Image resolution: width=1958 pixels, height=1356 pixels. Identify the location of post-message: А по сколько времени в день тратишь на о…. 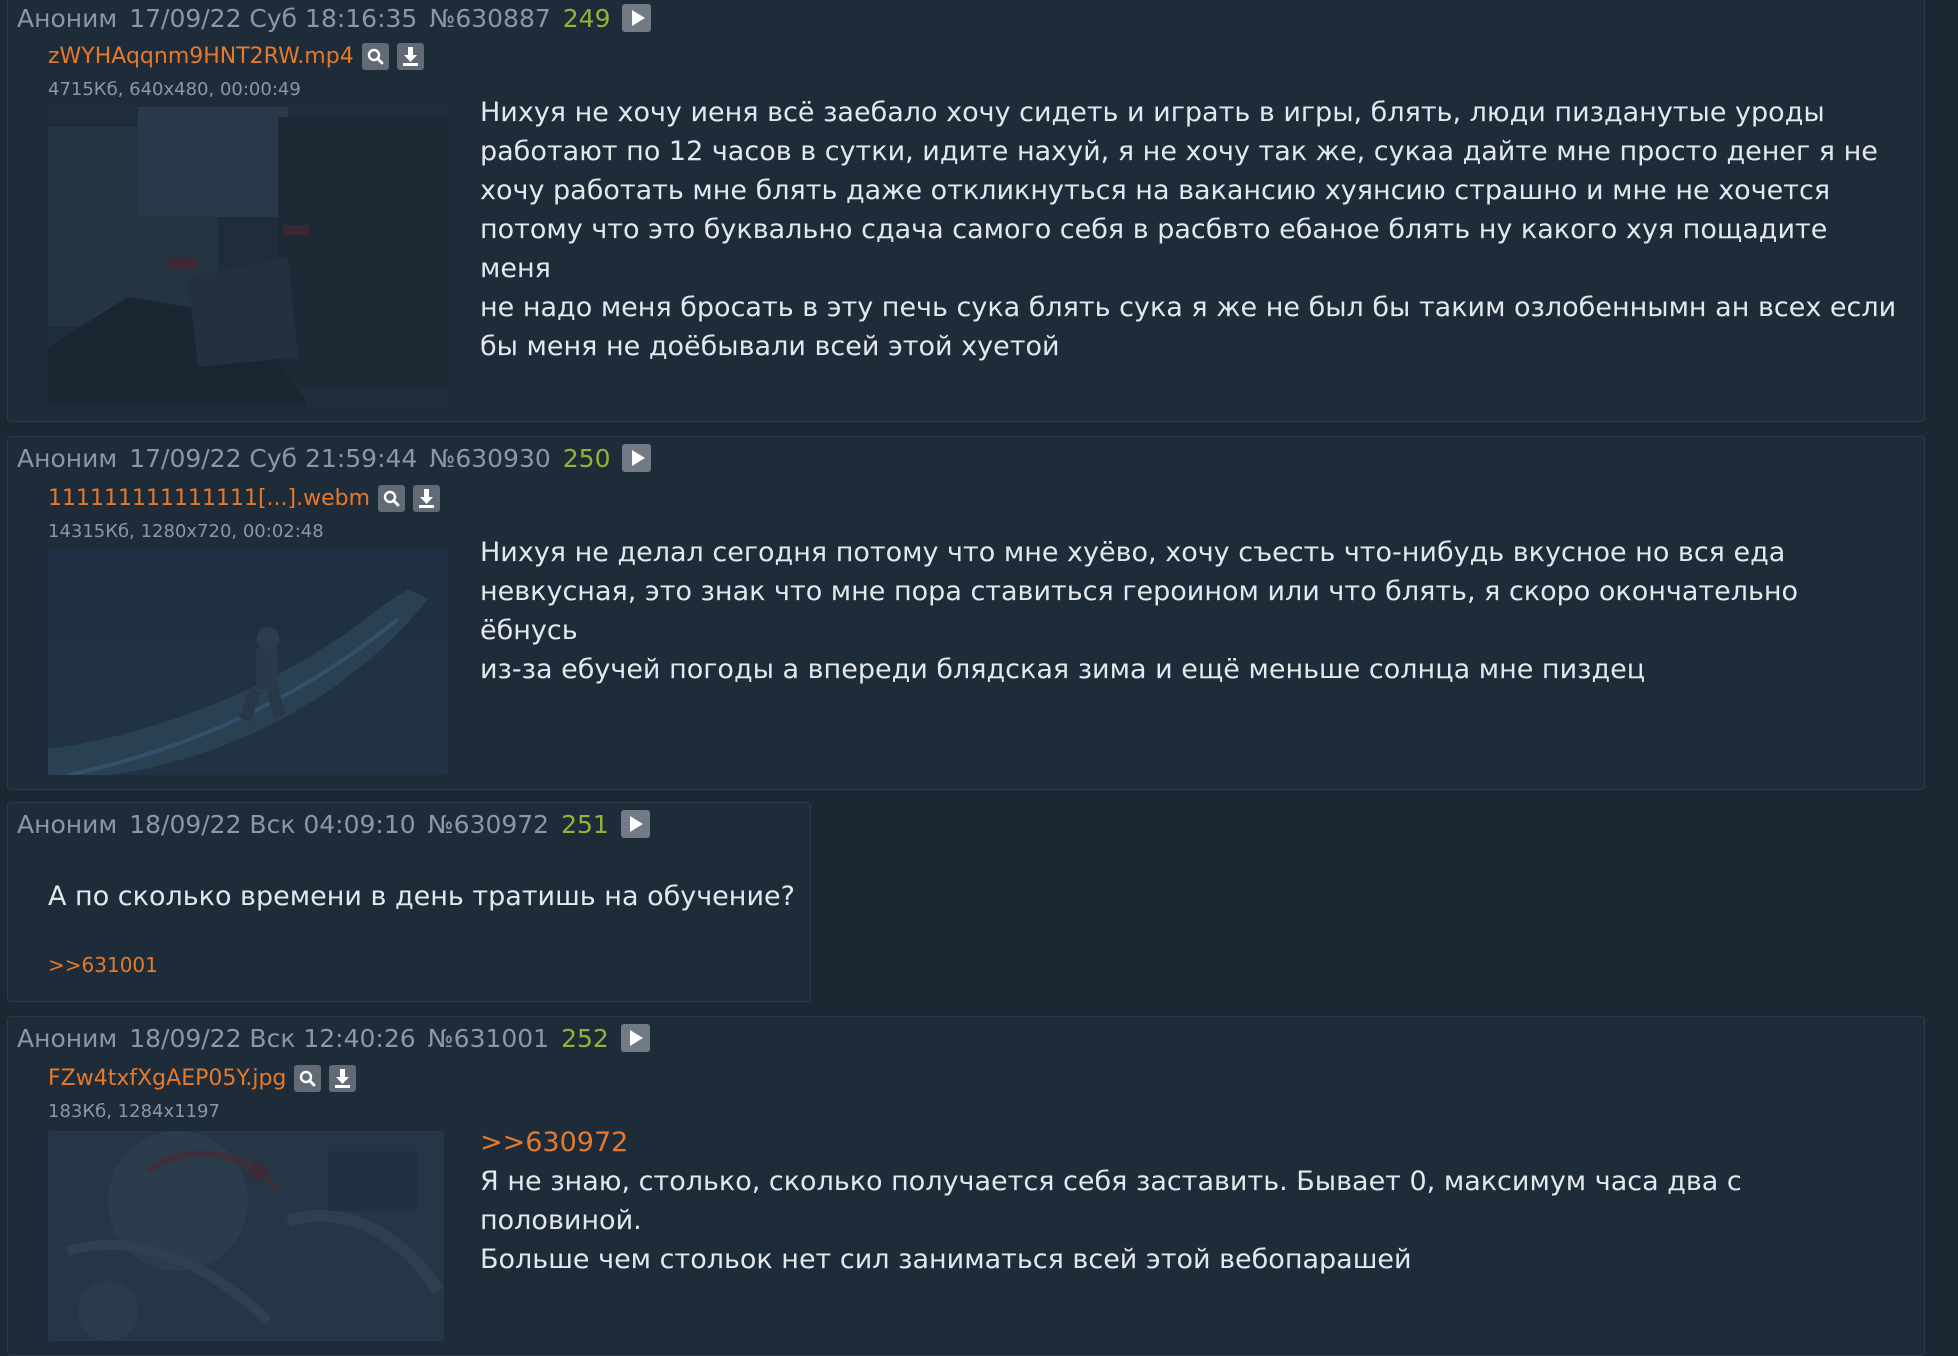
(421, 896).